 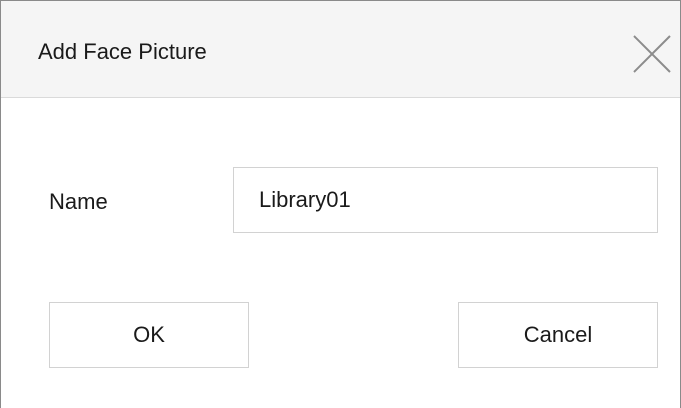 What do you see at coordinates (149, 335) in the screenshot?
I see `ok-button: OK` at bounding box center [149, 335].